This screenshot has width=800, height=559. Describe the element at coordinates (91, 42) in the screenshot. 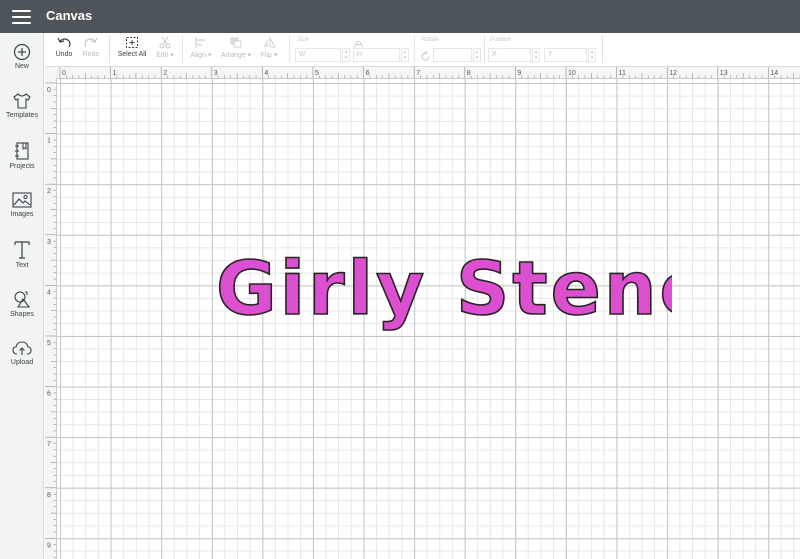

I see `redo-icon` at that location.